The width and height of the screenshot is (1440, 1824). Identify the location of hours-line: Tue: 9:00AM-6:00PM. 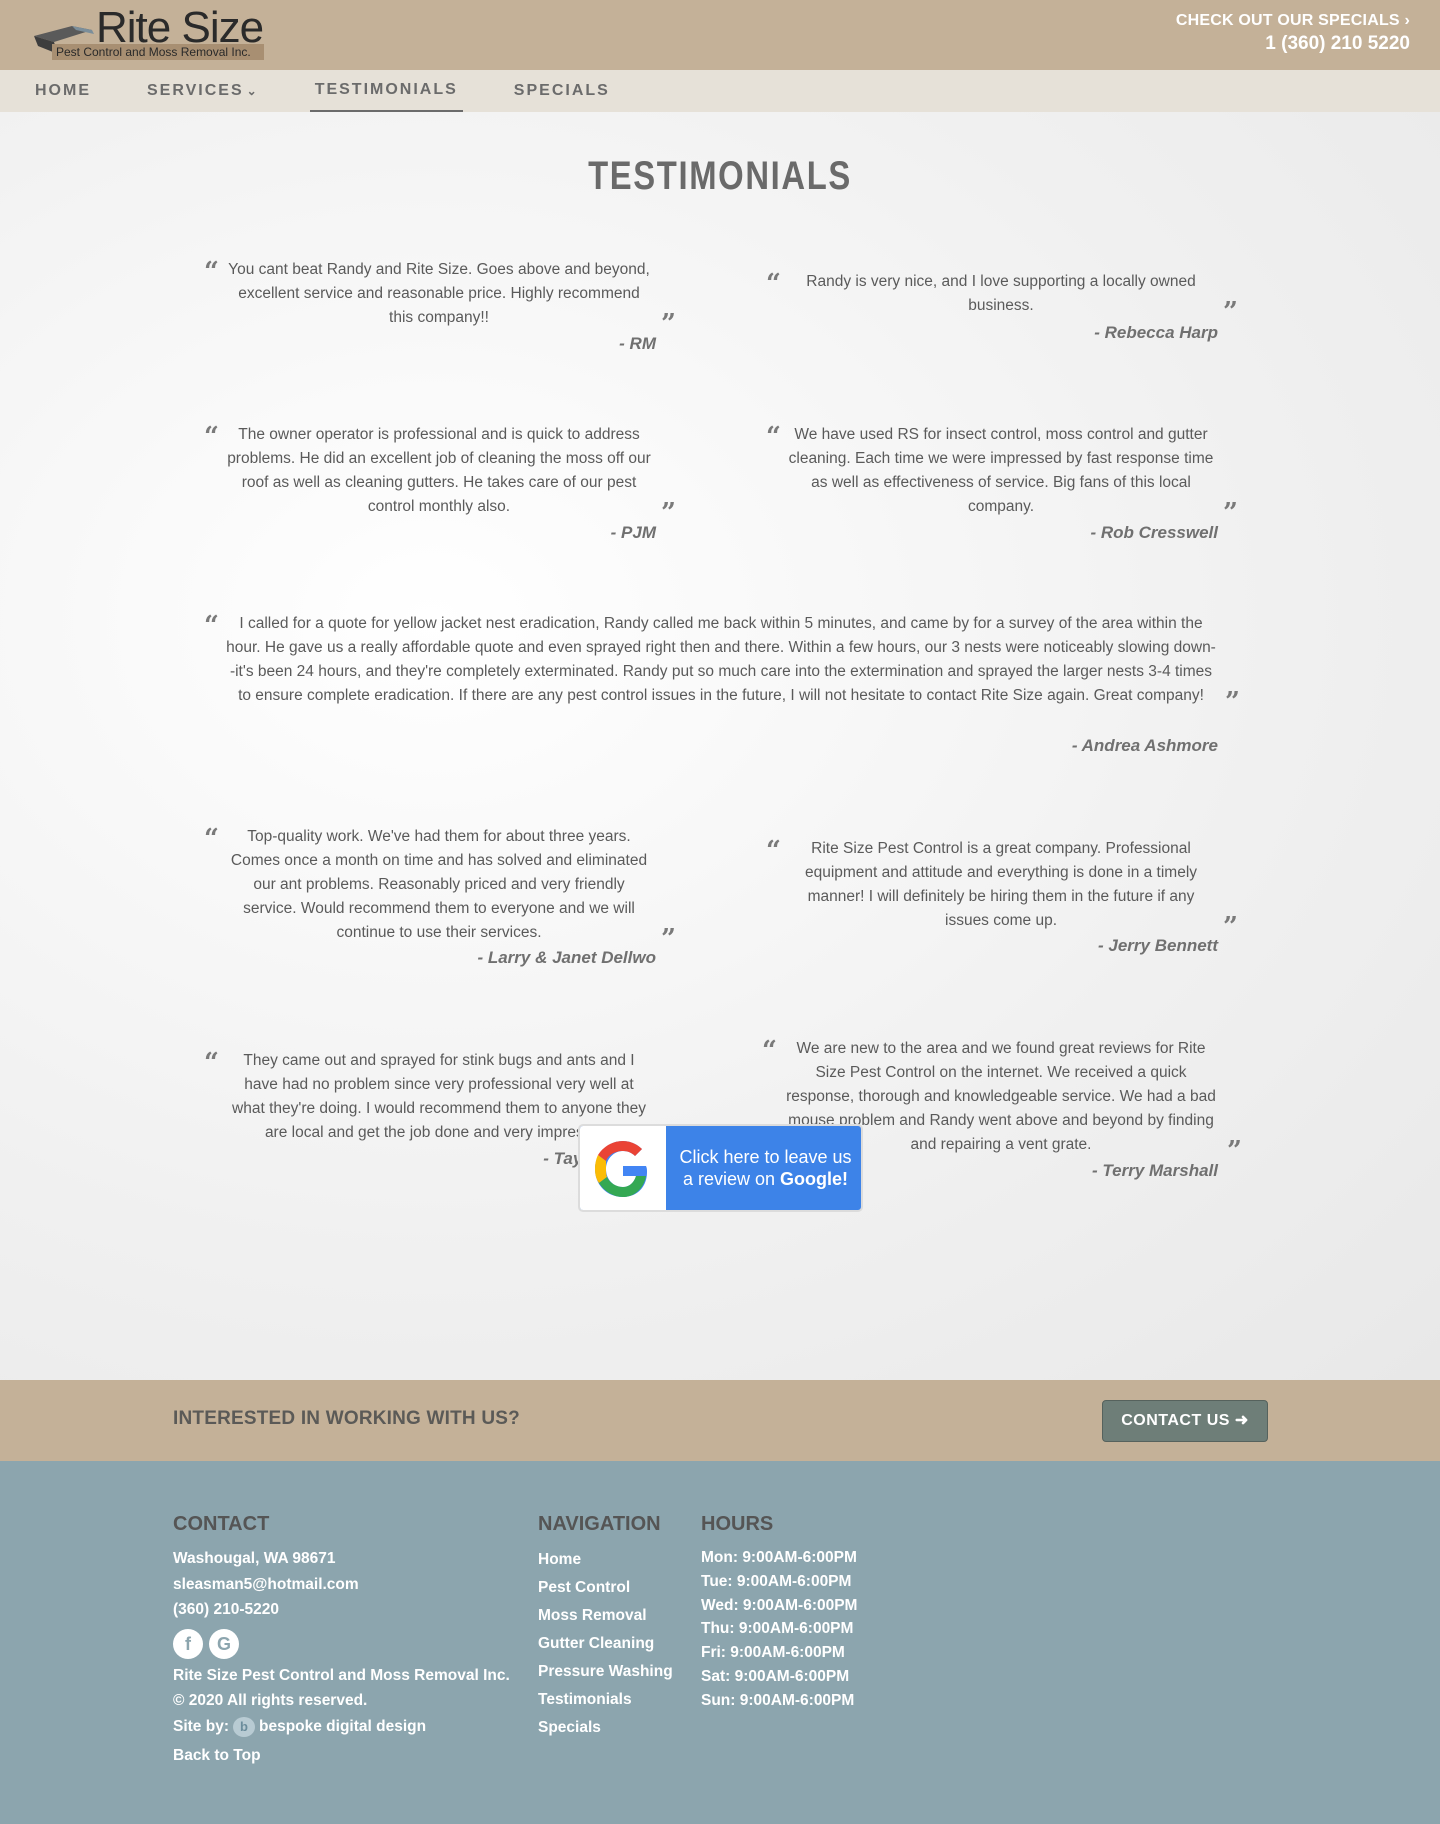
(776, 1581).